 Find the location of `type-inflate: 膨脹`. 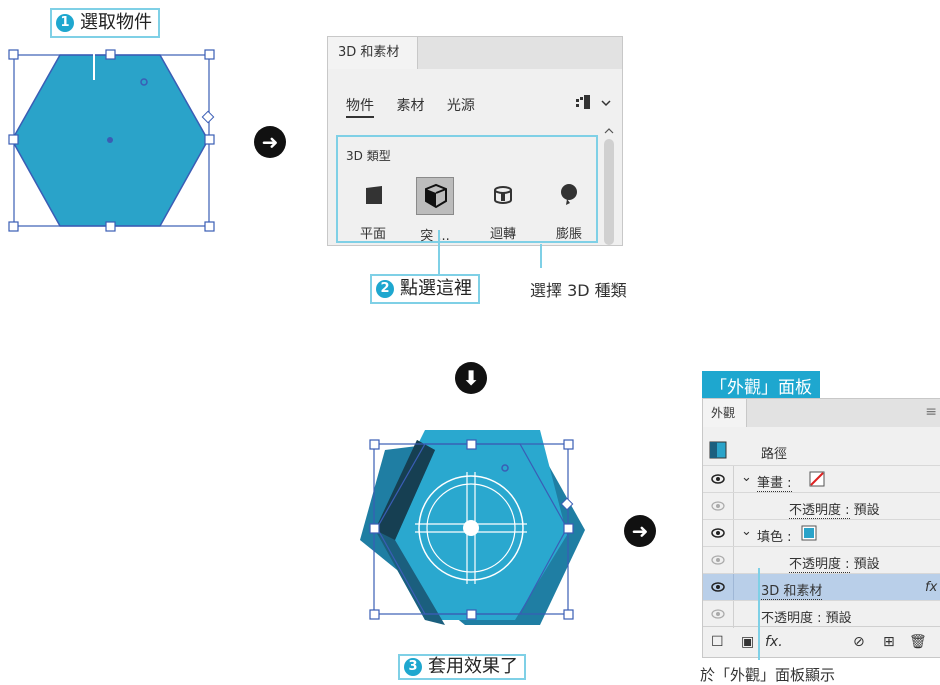

type-inflate: 膨脹 is located at coordinates (569, 209).